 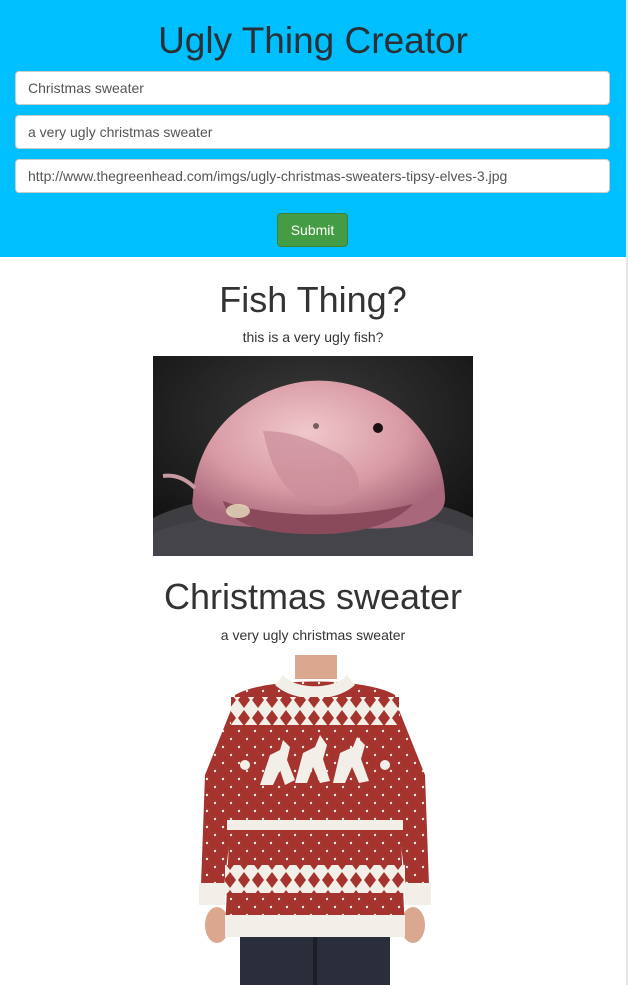 What do you see at coordinates (313, 635) in the screenshot?
I see `thing-description: a very ugly christmas sweater` at bounding box center [313, 635].